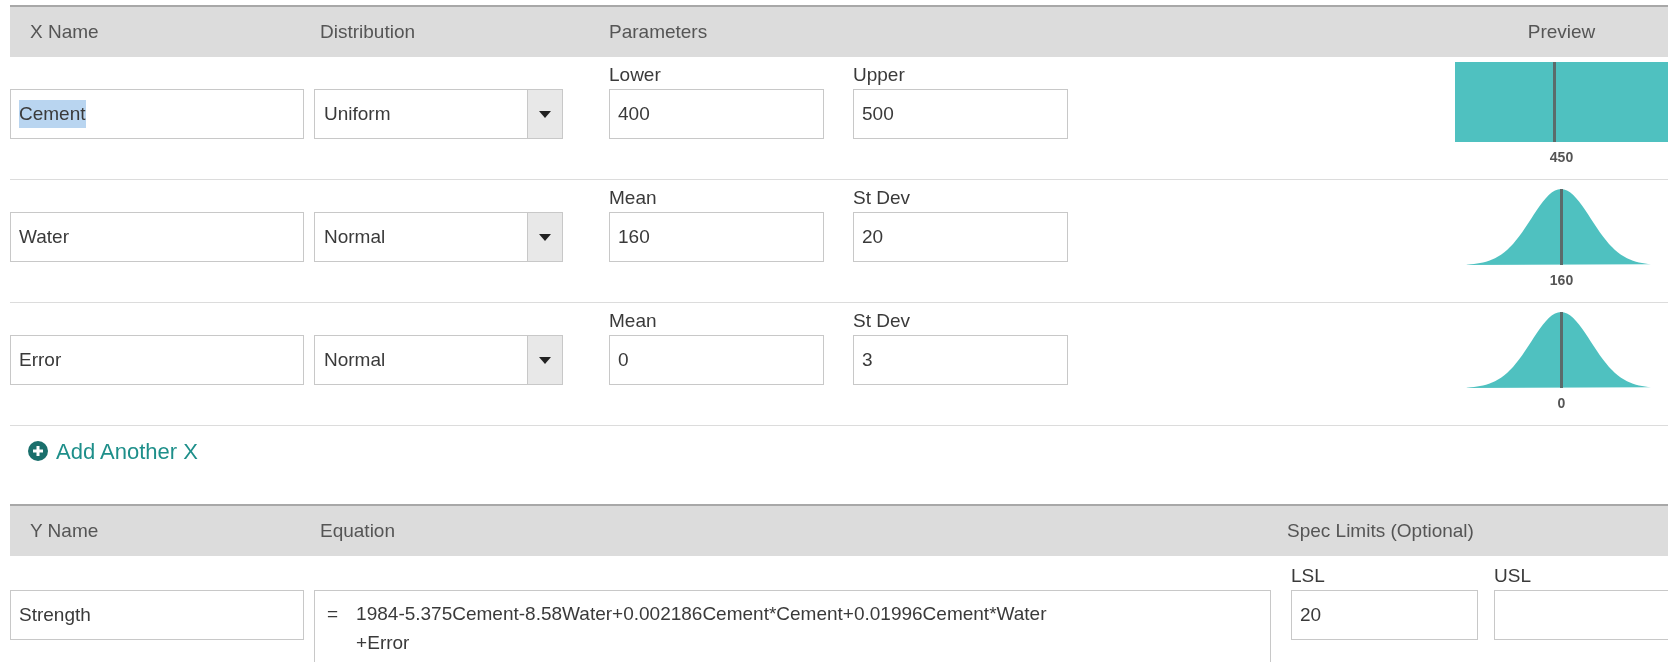 The width and height of the screenshot is (1668, 662). What do you see at coordinates (960, 114) in the screenshot?
I see `input-field: 500` at bounding box center [960, 114].